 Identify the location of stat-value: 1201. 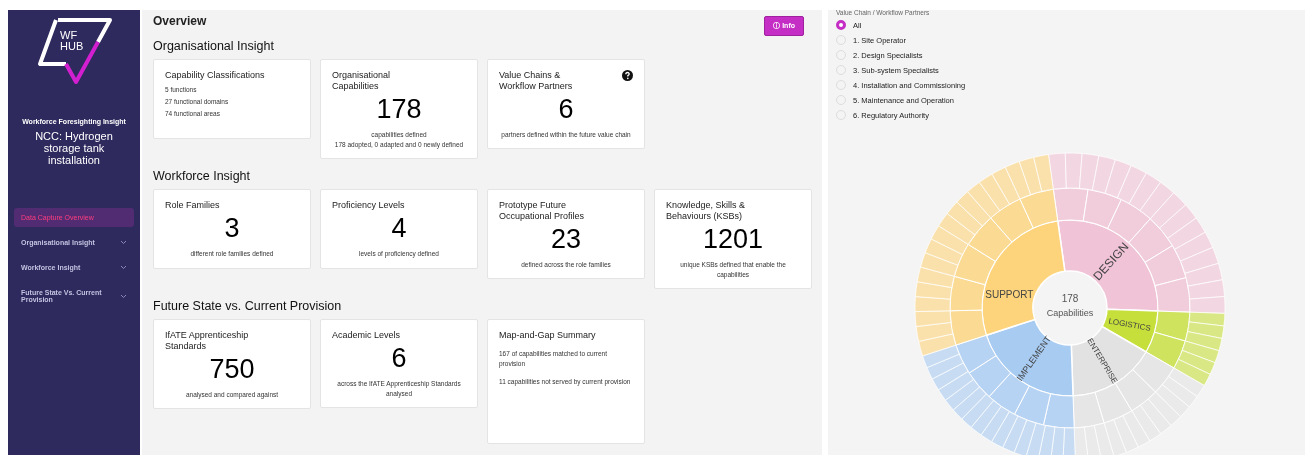
(733, 239).